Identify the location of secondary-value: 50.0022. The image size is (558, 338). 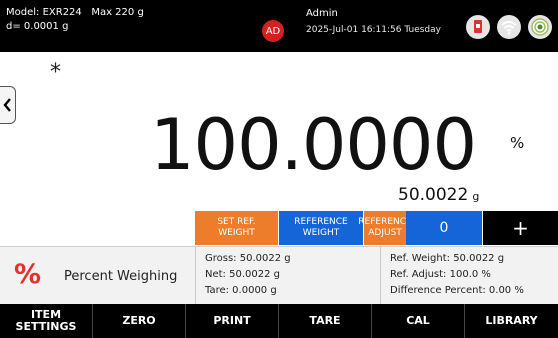
(433, 195).